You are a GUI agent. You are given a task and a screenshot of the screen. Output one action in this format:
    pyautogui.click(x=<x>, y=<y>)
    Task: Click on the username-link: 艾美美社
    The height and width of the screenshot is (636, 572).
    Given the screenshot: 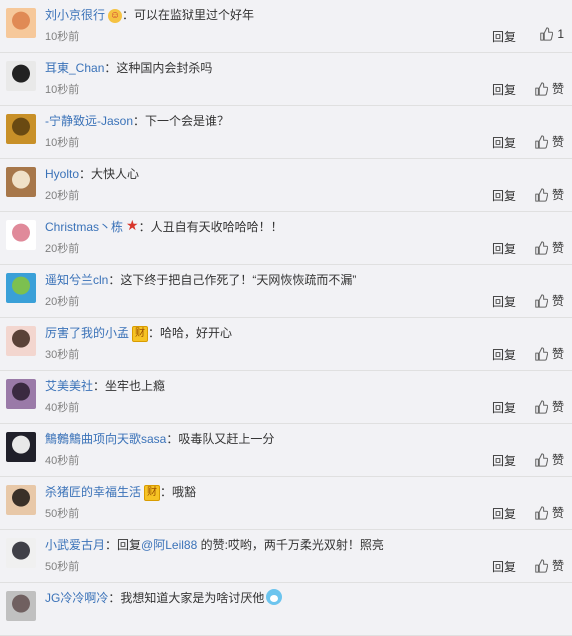 What is the action you would take?
    pyautogui.click(x=69, y=386)
    